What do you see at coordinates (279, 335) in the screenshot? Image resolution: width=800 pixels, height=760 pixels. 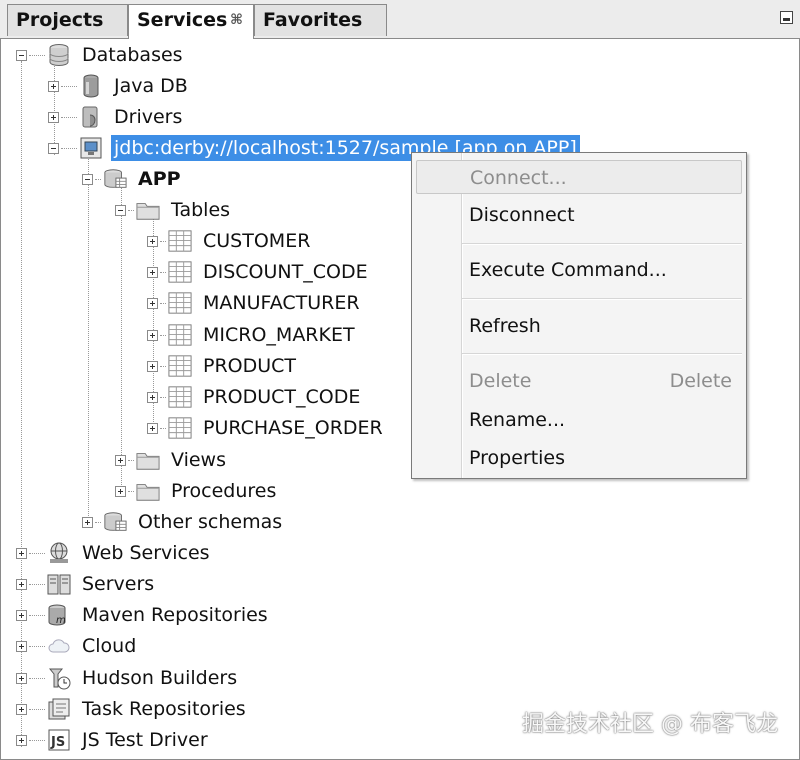 I see `tree-label: MICRO_MARKET` at bounding box center [279, 335].